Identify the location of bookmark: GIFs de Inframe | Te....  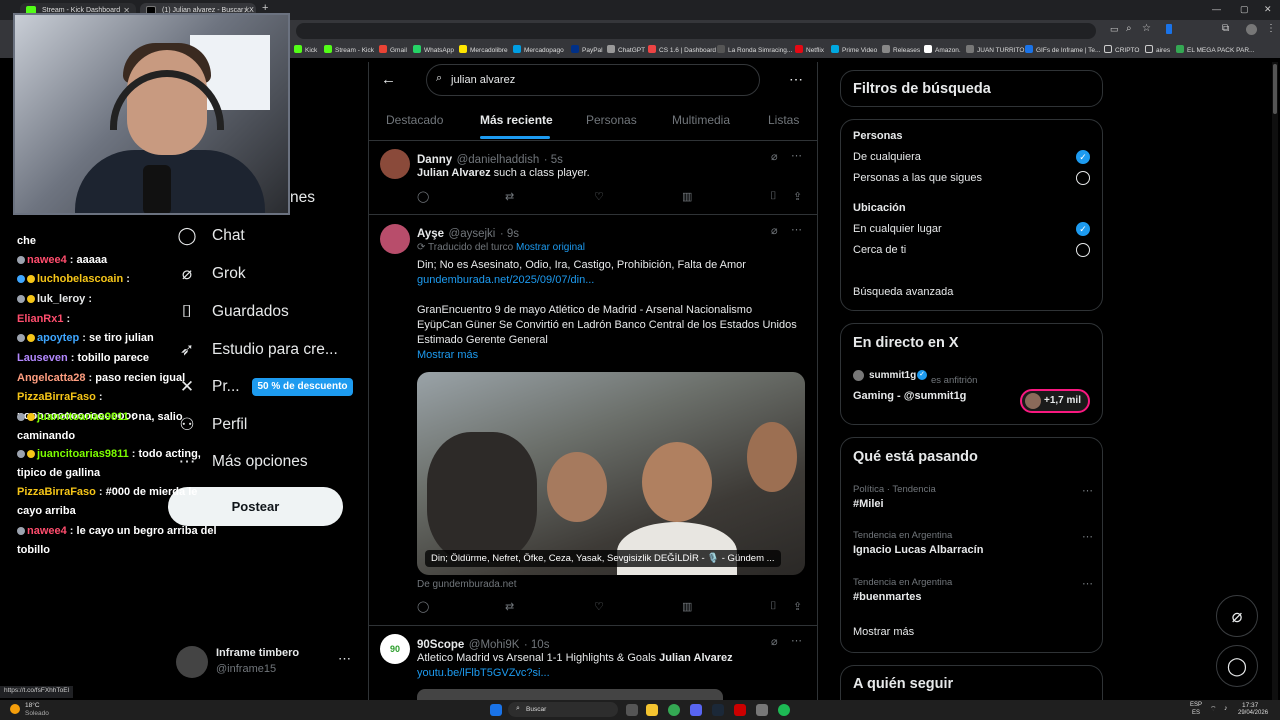
(1062, 49).